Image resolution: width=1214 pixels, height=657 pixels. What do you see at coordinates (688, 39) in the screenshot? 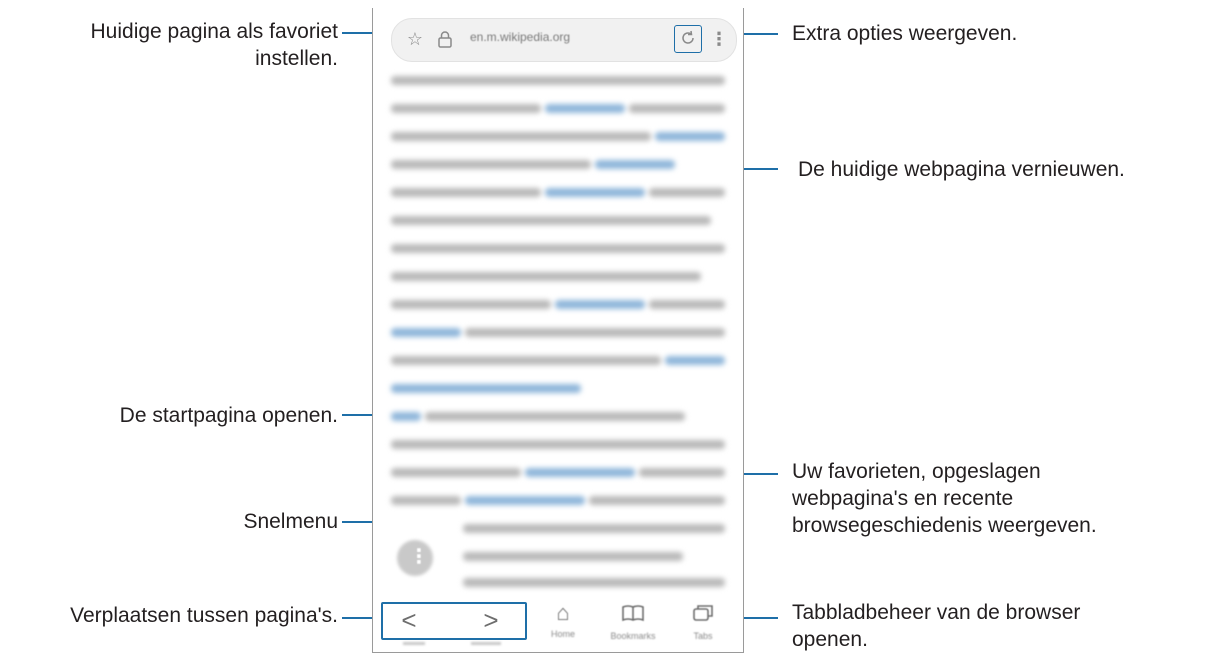
I see `refresh-icon` at bounding box center [688, 39].